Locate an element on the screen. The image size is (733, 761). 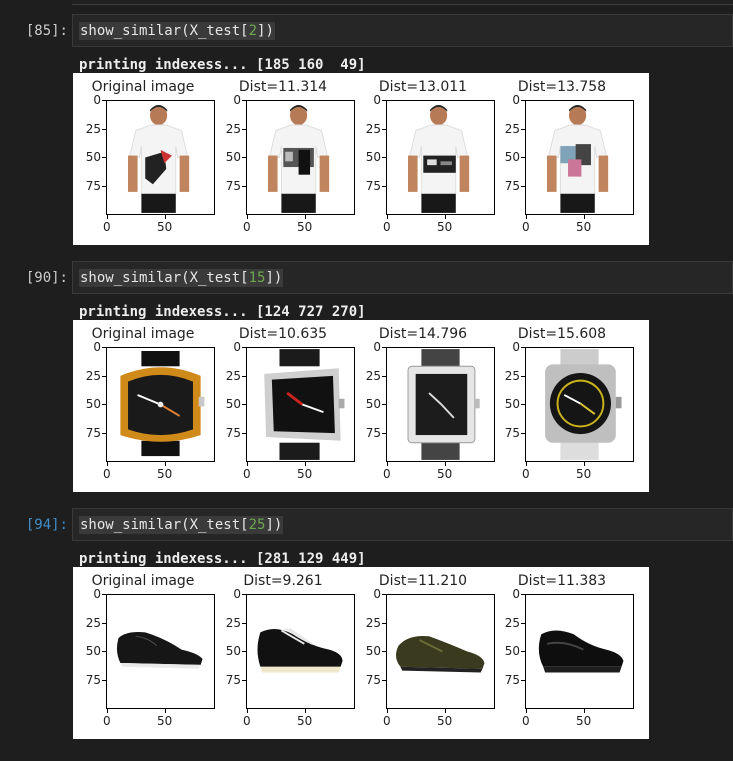
code-input: show_similar(X_test[2]) is located at coordinates (402, 30).